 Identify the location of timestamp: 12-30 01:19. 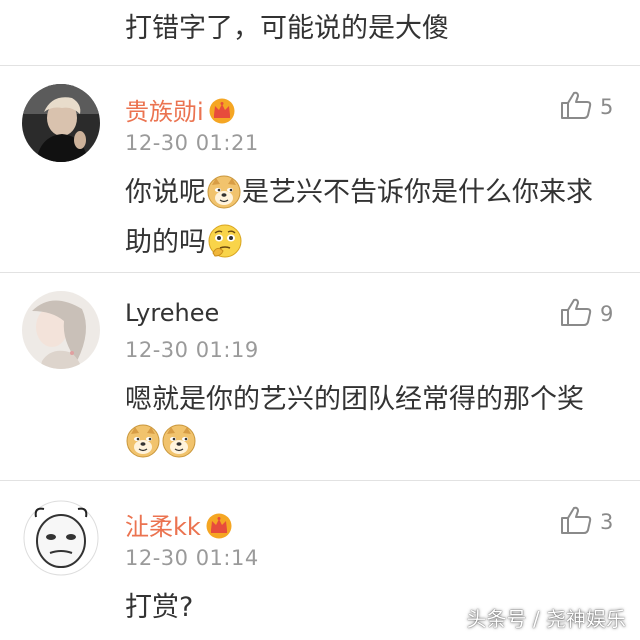
(192, 350).